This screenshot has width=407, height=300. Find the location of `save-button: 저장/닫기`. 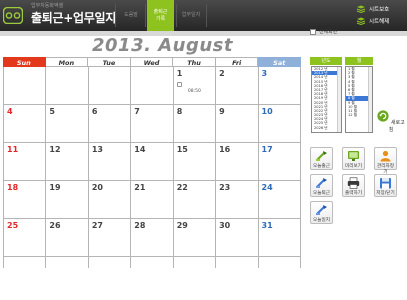

save-button: 저장/닫기 is located at coordinates (385, 185).